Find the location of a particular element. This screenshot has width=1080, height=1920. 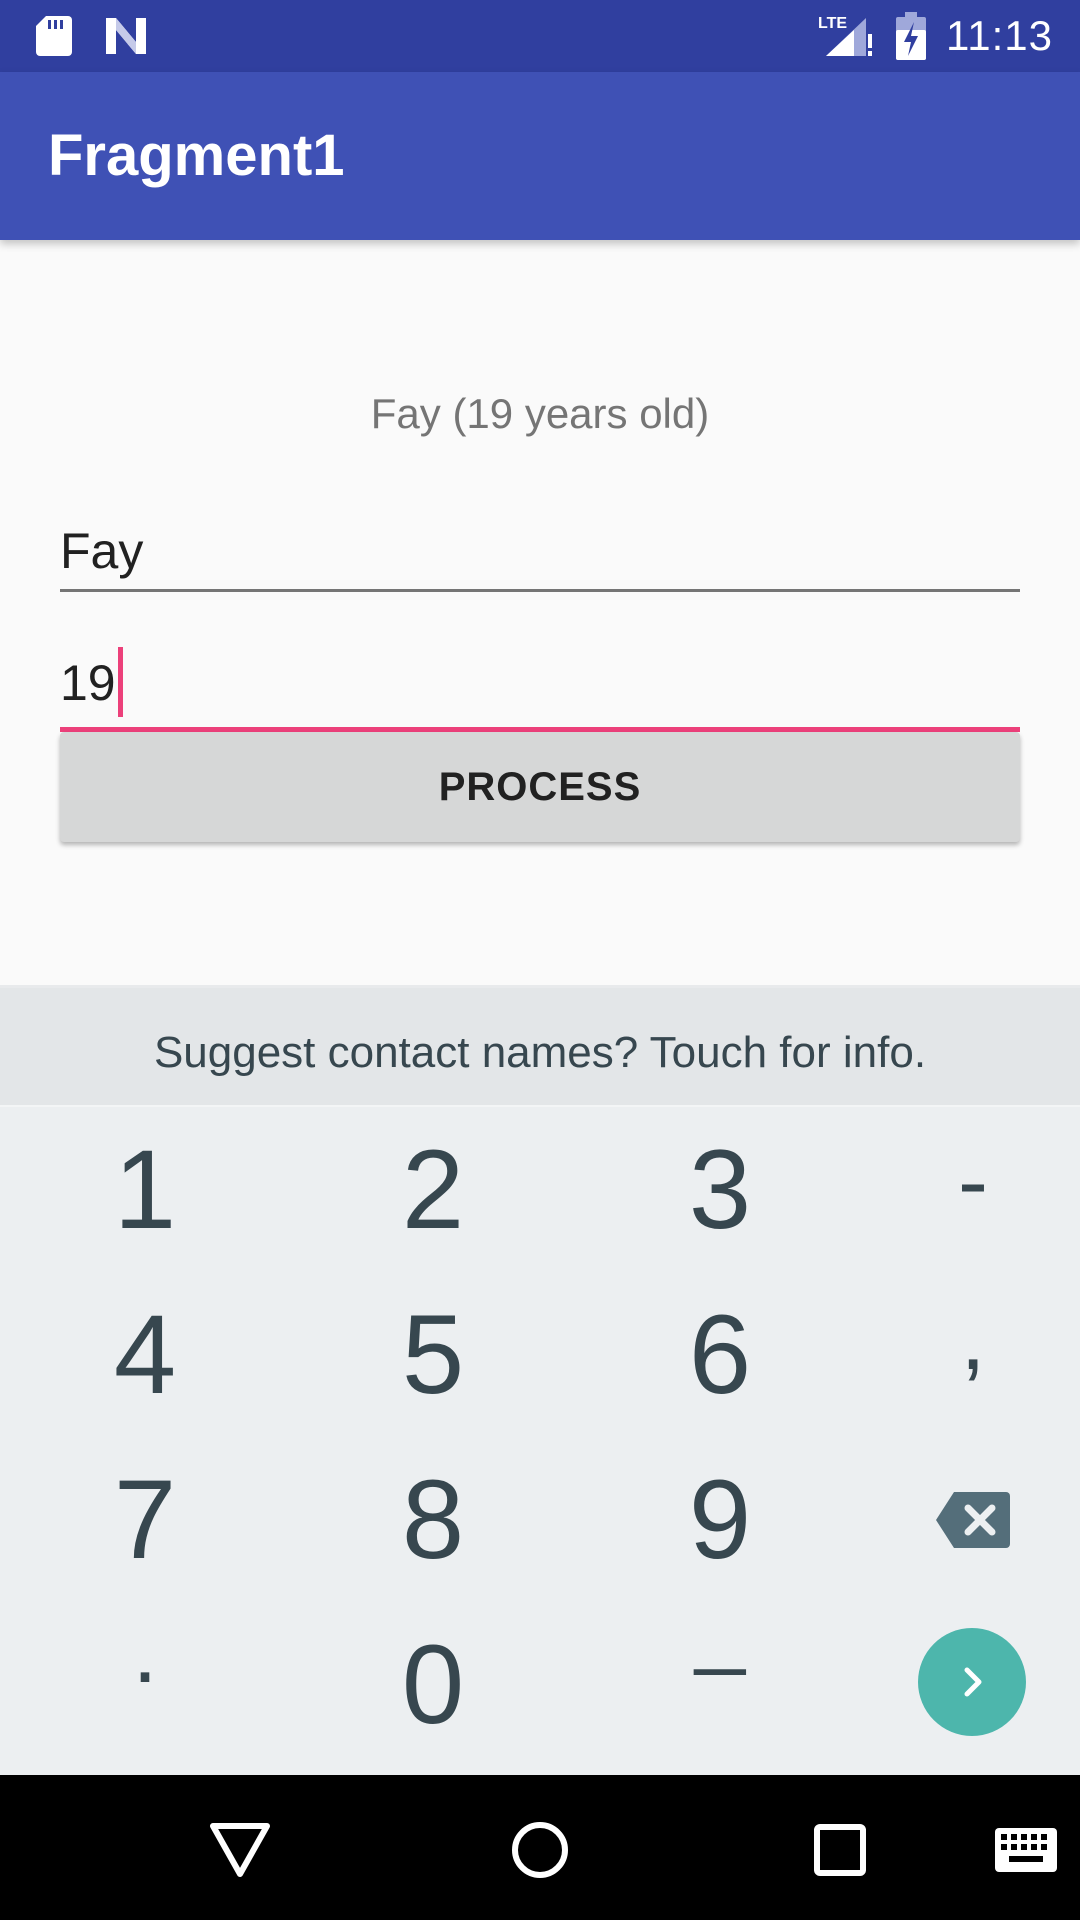

svg-text: LTE is located at coordinates (832, 23).